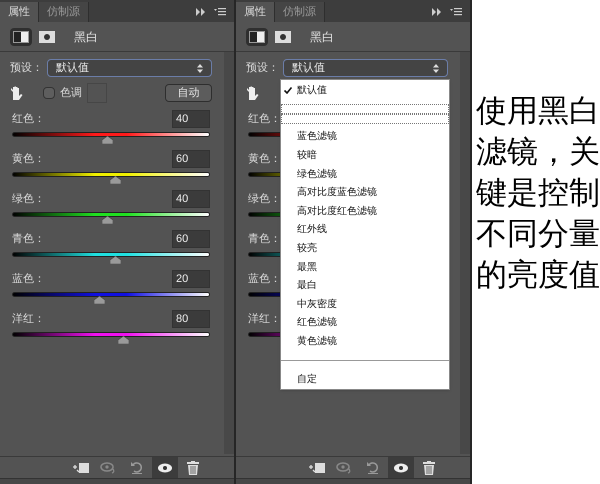 This screenshot has height=484, width=600. I want to click on menu-item: 最黑, so click(365, 267).